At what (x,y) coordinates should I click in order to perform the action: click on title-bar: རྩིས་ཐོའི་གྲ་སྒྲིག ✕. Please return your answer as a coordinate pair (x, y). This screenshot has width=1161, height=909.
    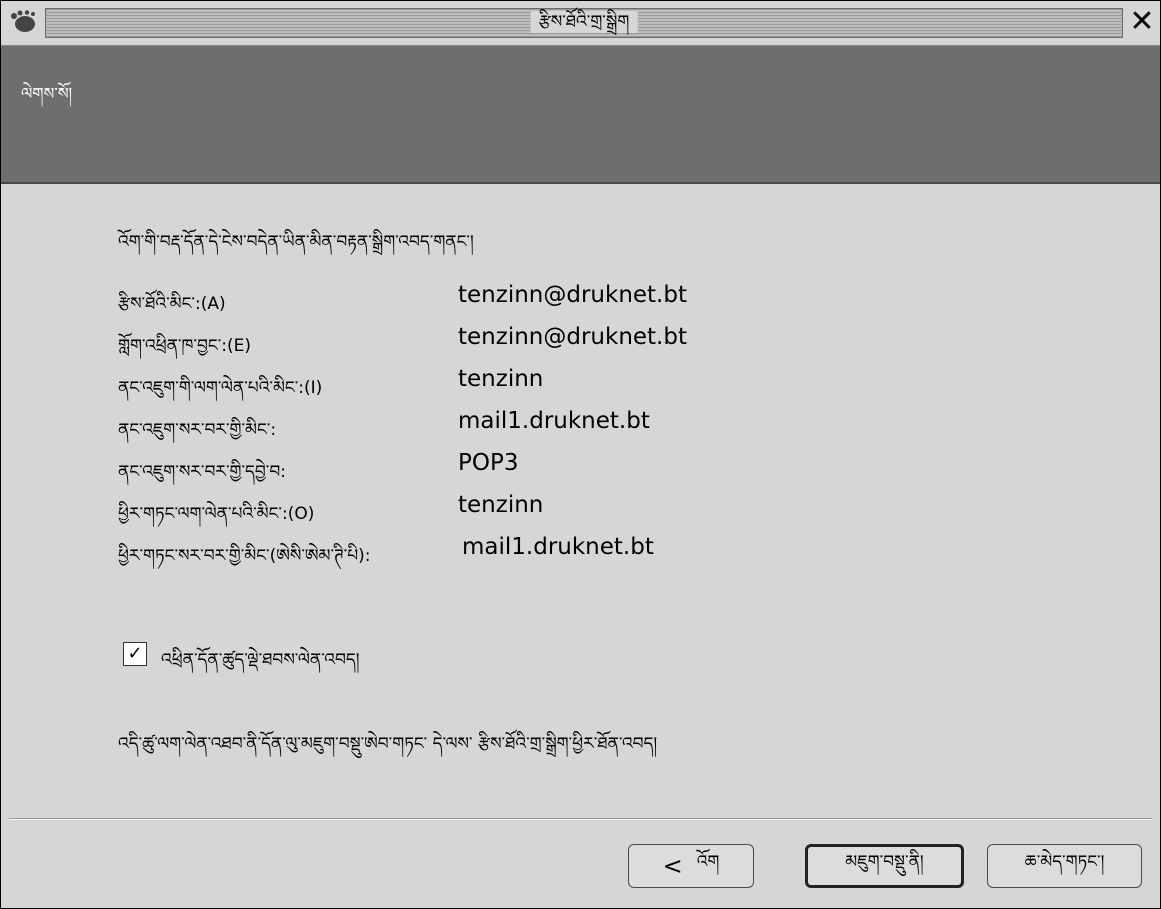
    Looking at the image, I should click on (580, 23).